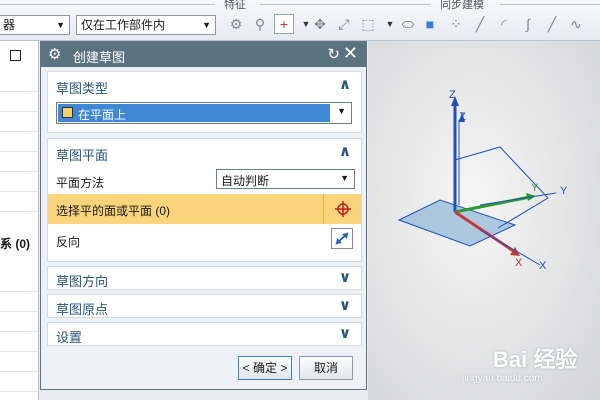 Image resolution: width=600 pixels, height=400 pixels. What do you see at coordinates (265, 368) in the screenshot?
I see `ok-button: < 确定 >` at bounding box center [265, 368].